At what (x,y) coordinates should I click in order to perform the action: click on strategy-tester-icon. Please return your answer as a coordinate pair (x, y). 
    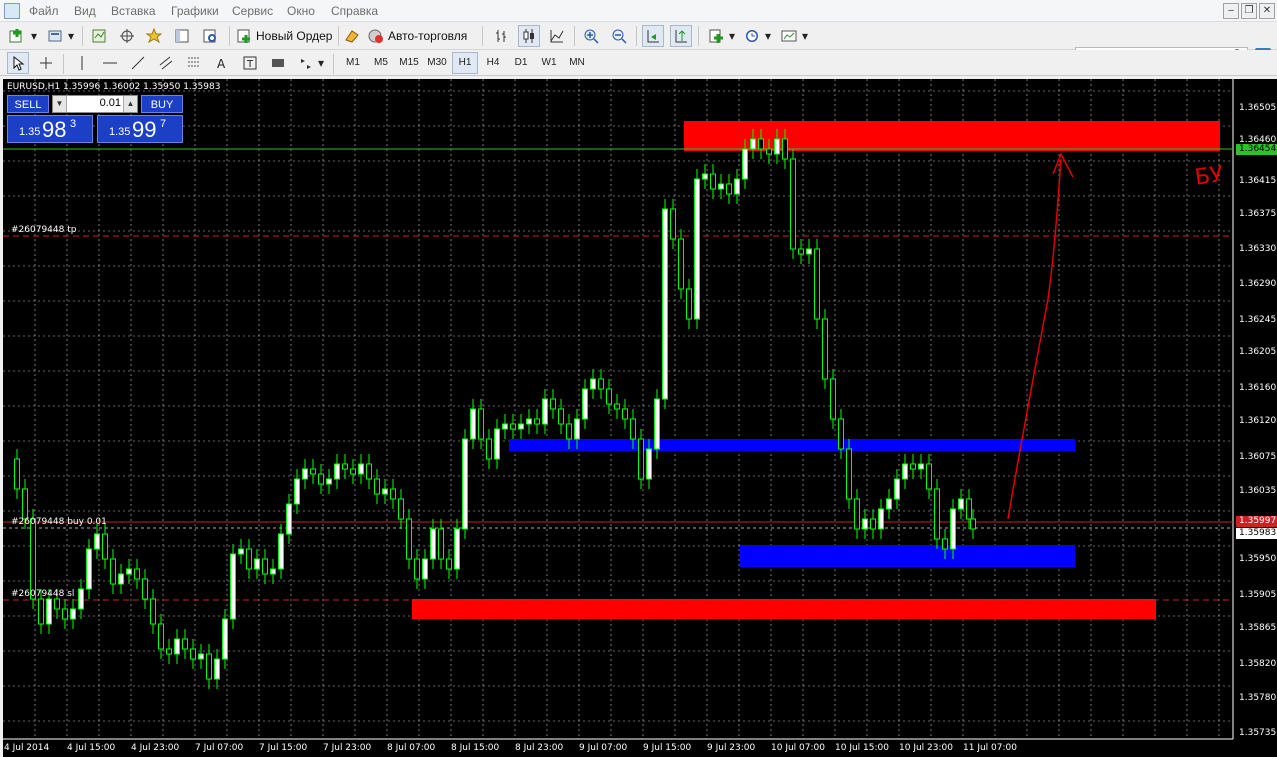
    Looking at the image, I should click on (210, 36).